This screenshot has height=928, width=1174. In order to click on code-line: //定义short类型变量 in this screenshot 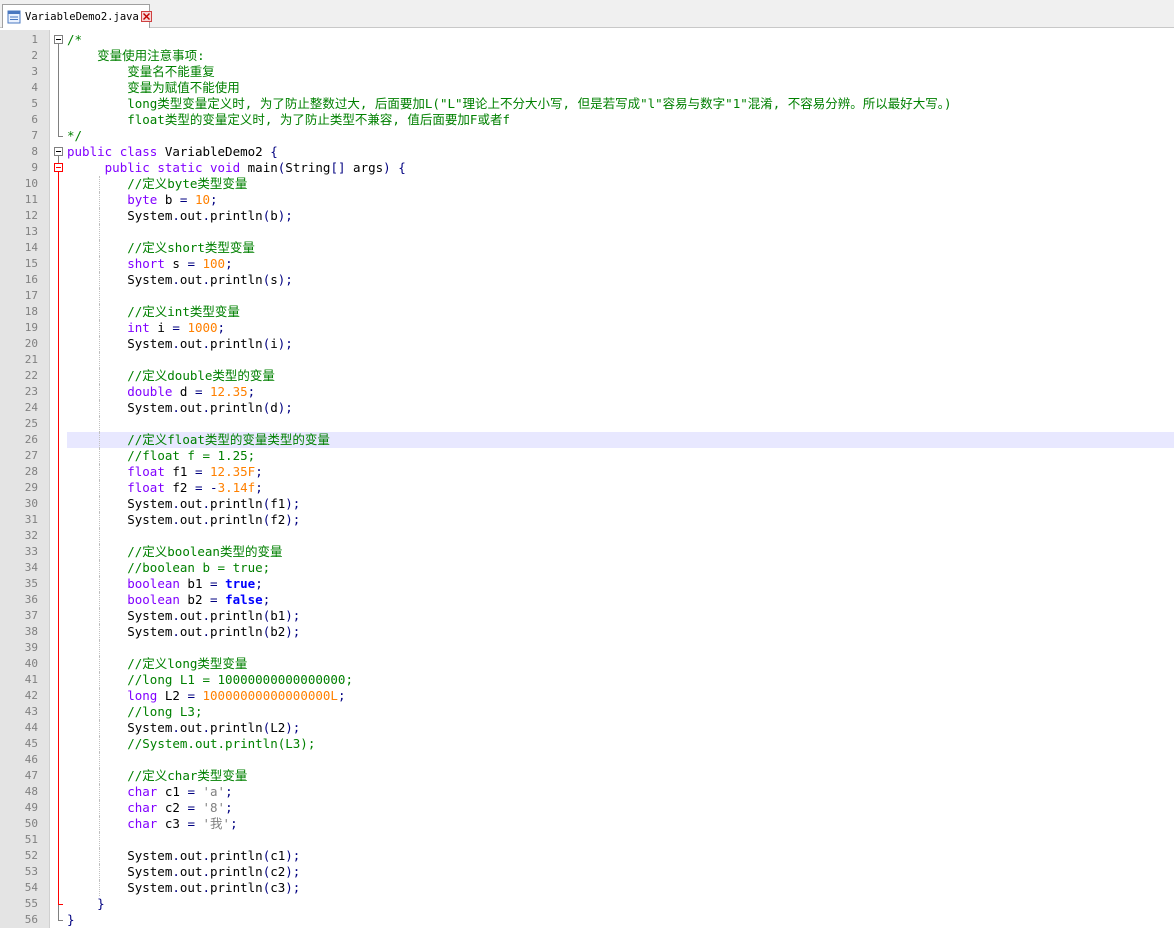, I will do `click(620, 248)`.